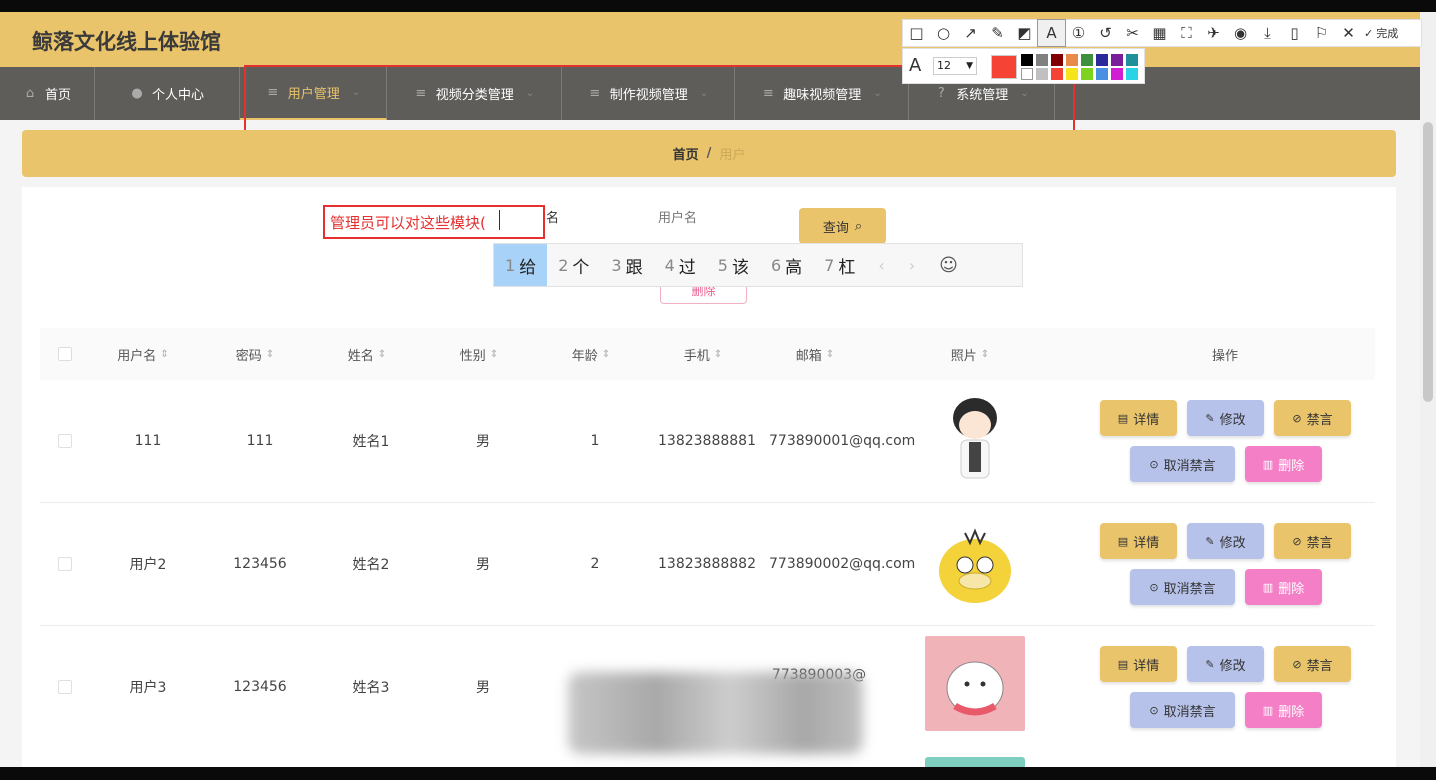 This screenshot has height=780, width=1436. I want to click on trash-icon: ▥, so click(1268, 464).